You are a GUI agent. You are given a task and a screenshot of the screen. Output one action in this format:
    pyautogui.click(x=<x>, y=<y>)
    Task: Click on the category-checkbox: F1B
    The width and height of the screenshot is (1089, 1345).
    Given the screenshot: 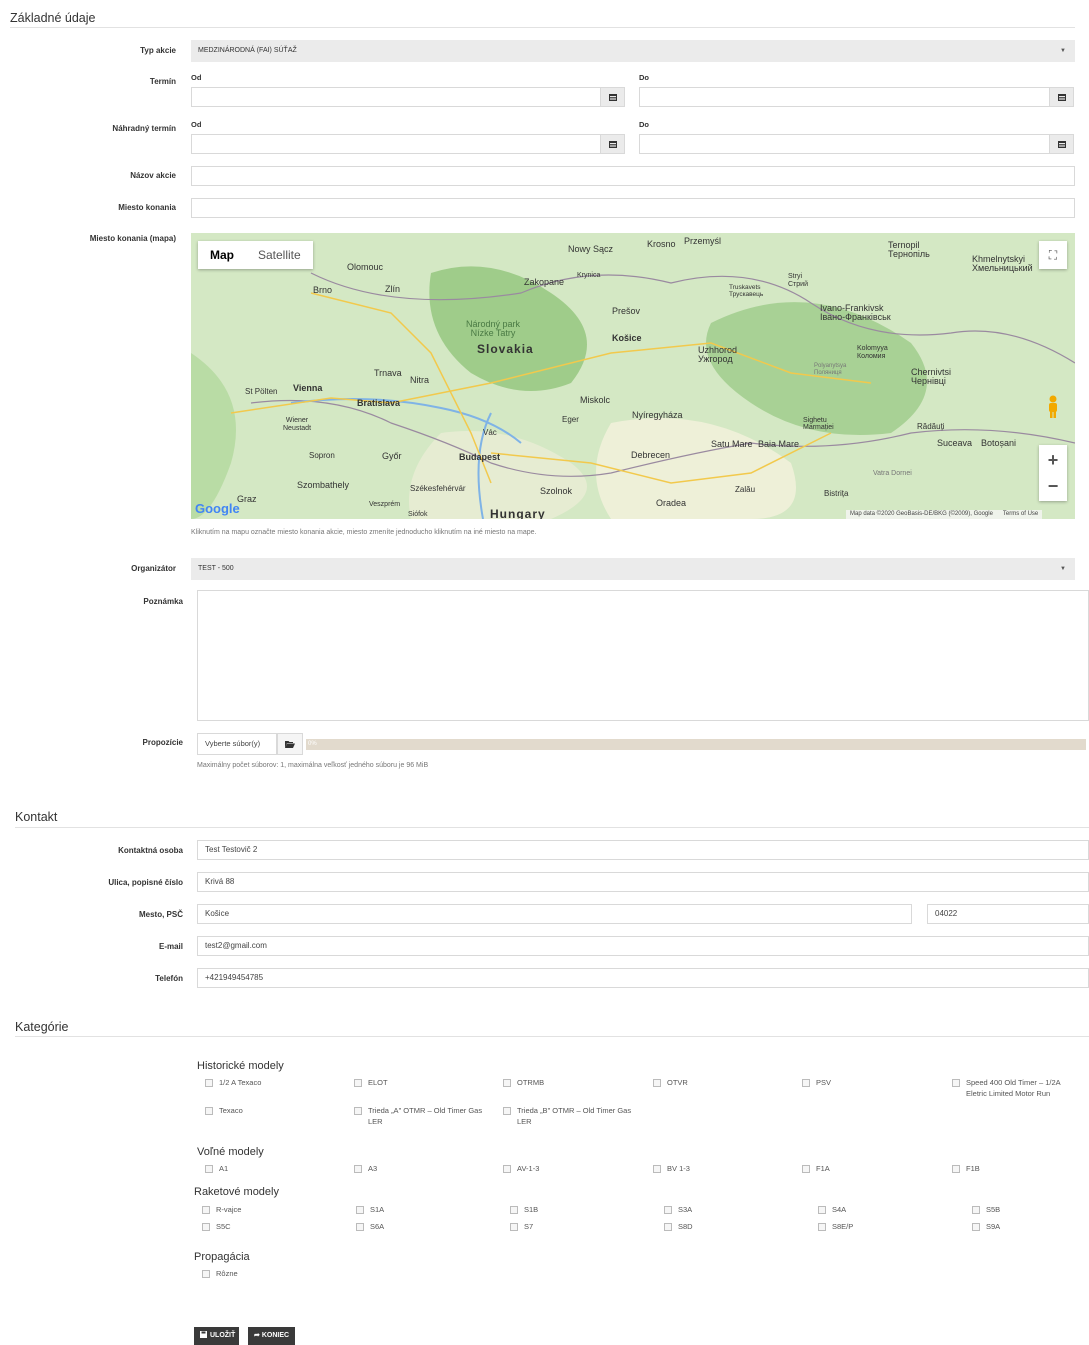 What is the action you would take?
    pyautogui.click(x=966, y=1168)
    